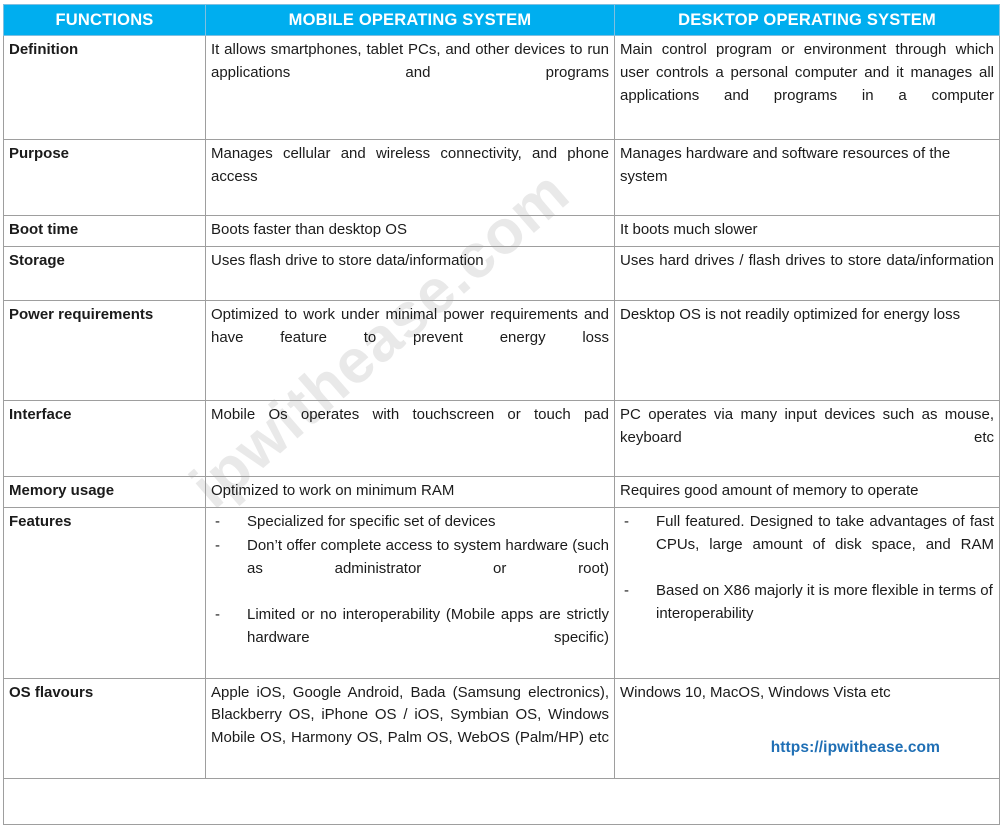  Describe the element at coordinates (104, 438) in the screenshot. I see `row-label-interface: Interface` at that location.